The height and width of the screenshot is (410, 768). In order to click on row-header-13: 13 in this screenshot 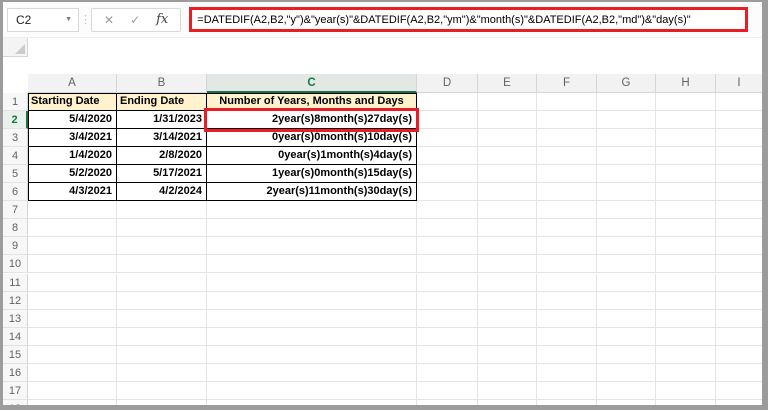, I will do `click(15, 318)`.